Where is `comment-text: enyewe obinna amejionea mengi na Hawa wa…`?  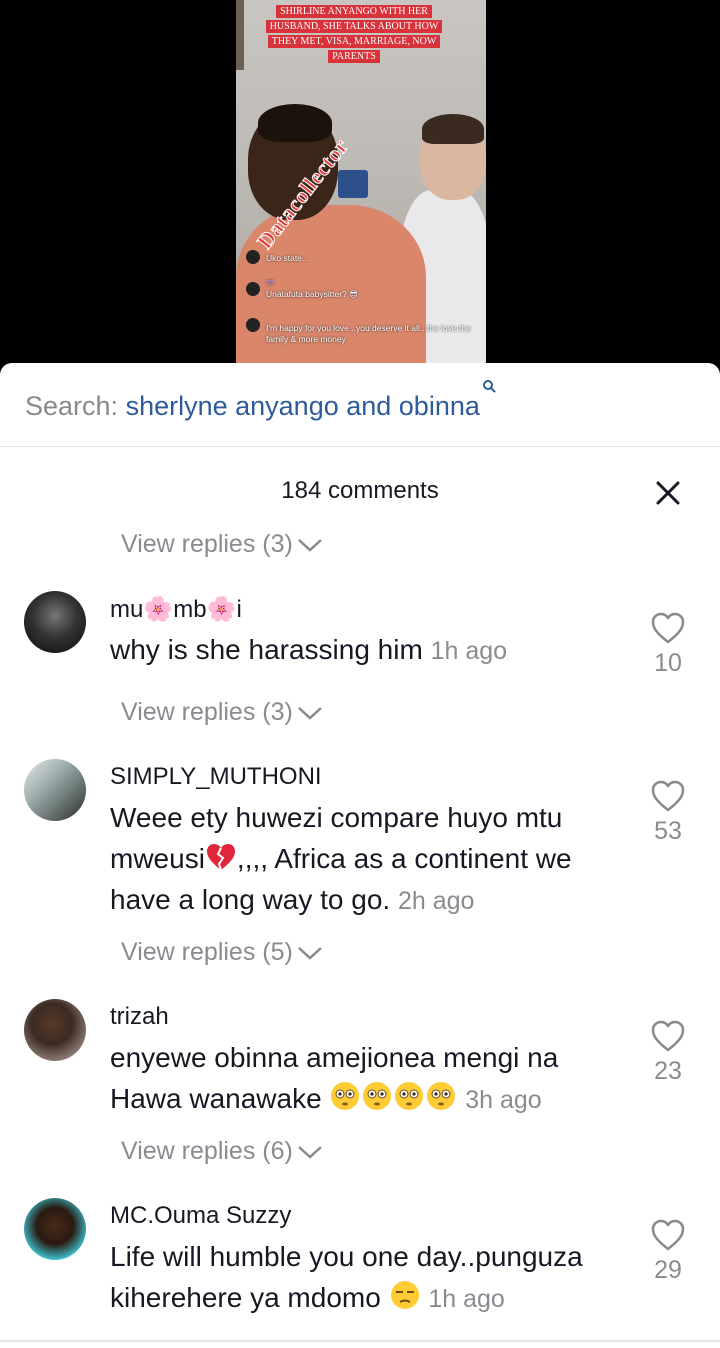 comment-text: enyewe obinna amejionea mengi na Hawa wa… is located at coordinates (334, 1078).